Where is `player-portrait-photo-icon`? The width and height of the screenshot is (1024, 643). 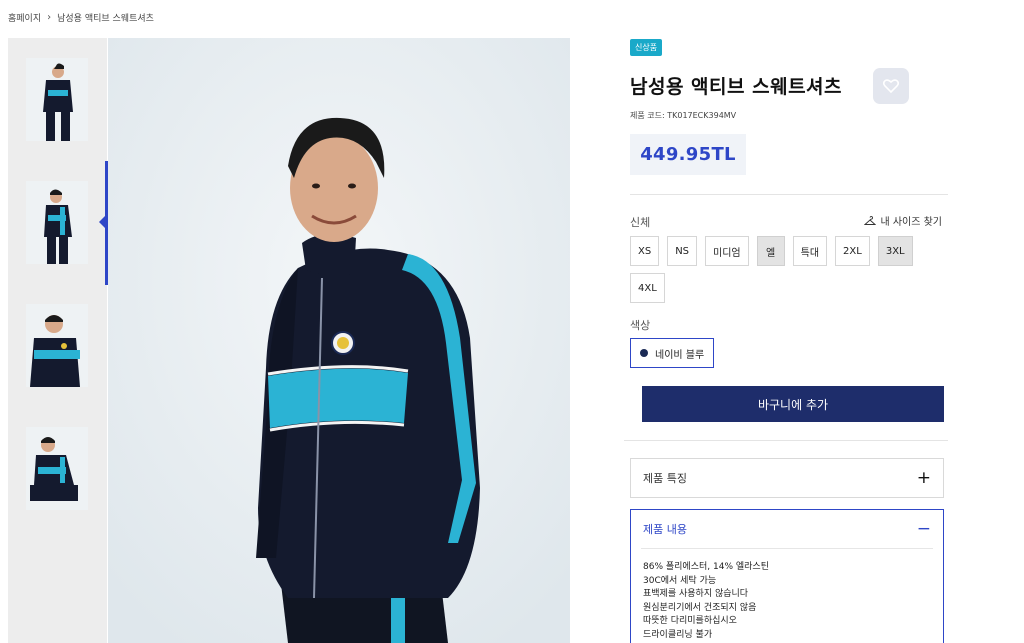
player-portrait-photo-icon is located at coordinates (57, 345).